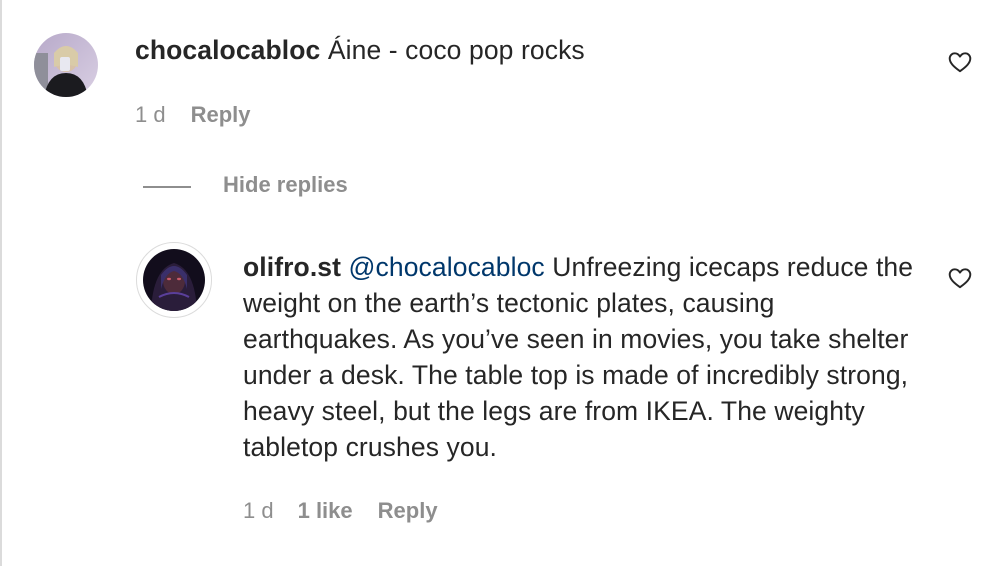 This screenshot has width=1000, height=566. I want to click on comment-body: chocalocabloc Áine - coco pop rocks, so click(525, 50).